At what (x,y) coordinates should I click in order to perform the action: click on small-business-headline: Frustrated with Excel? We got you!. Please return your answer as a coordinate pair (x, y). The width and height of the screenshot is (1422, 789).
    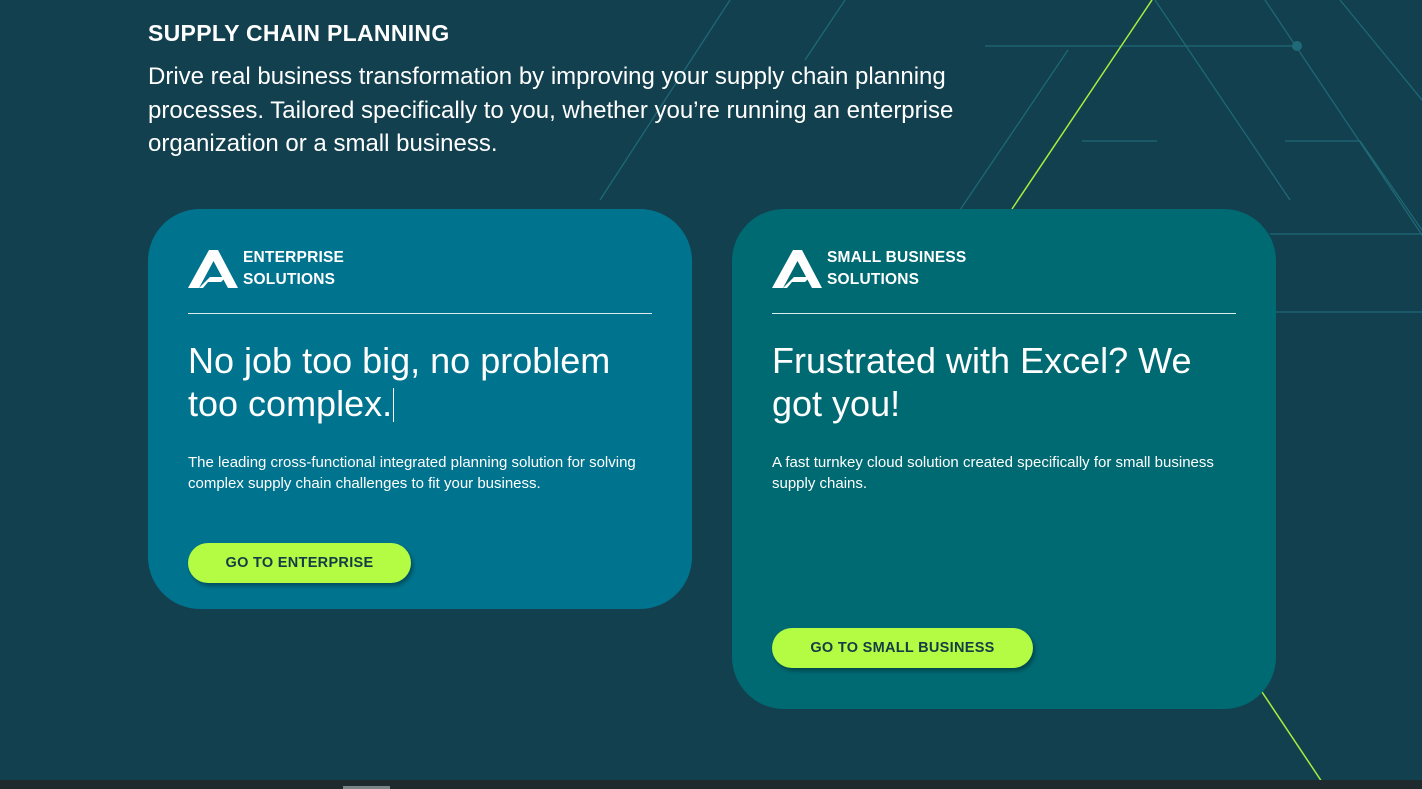
    Looking at the image, I should click on (982, 382).